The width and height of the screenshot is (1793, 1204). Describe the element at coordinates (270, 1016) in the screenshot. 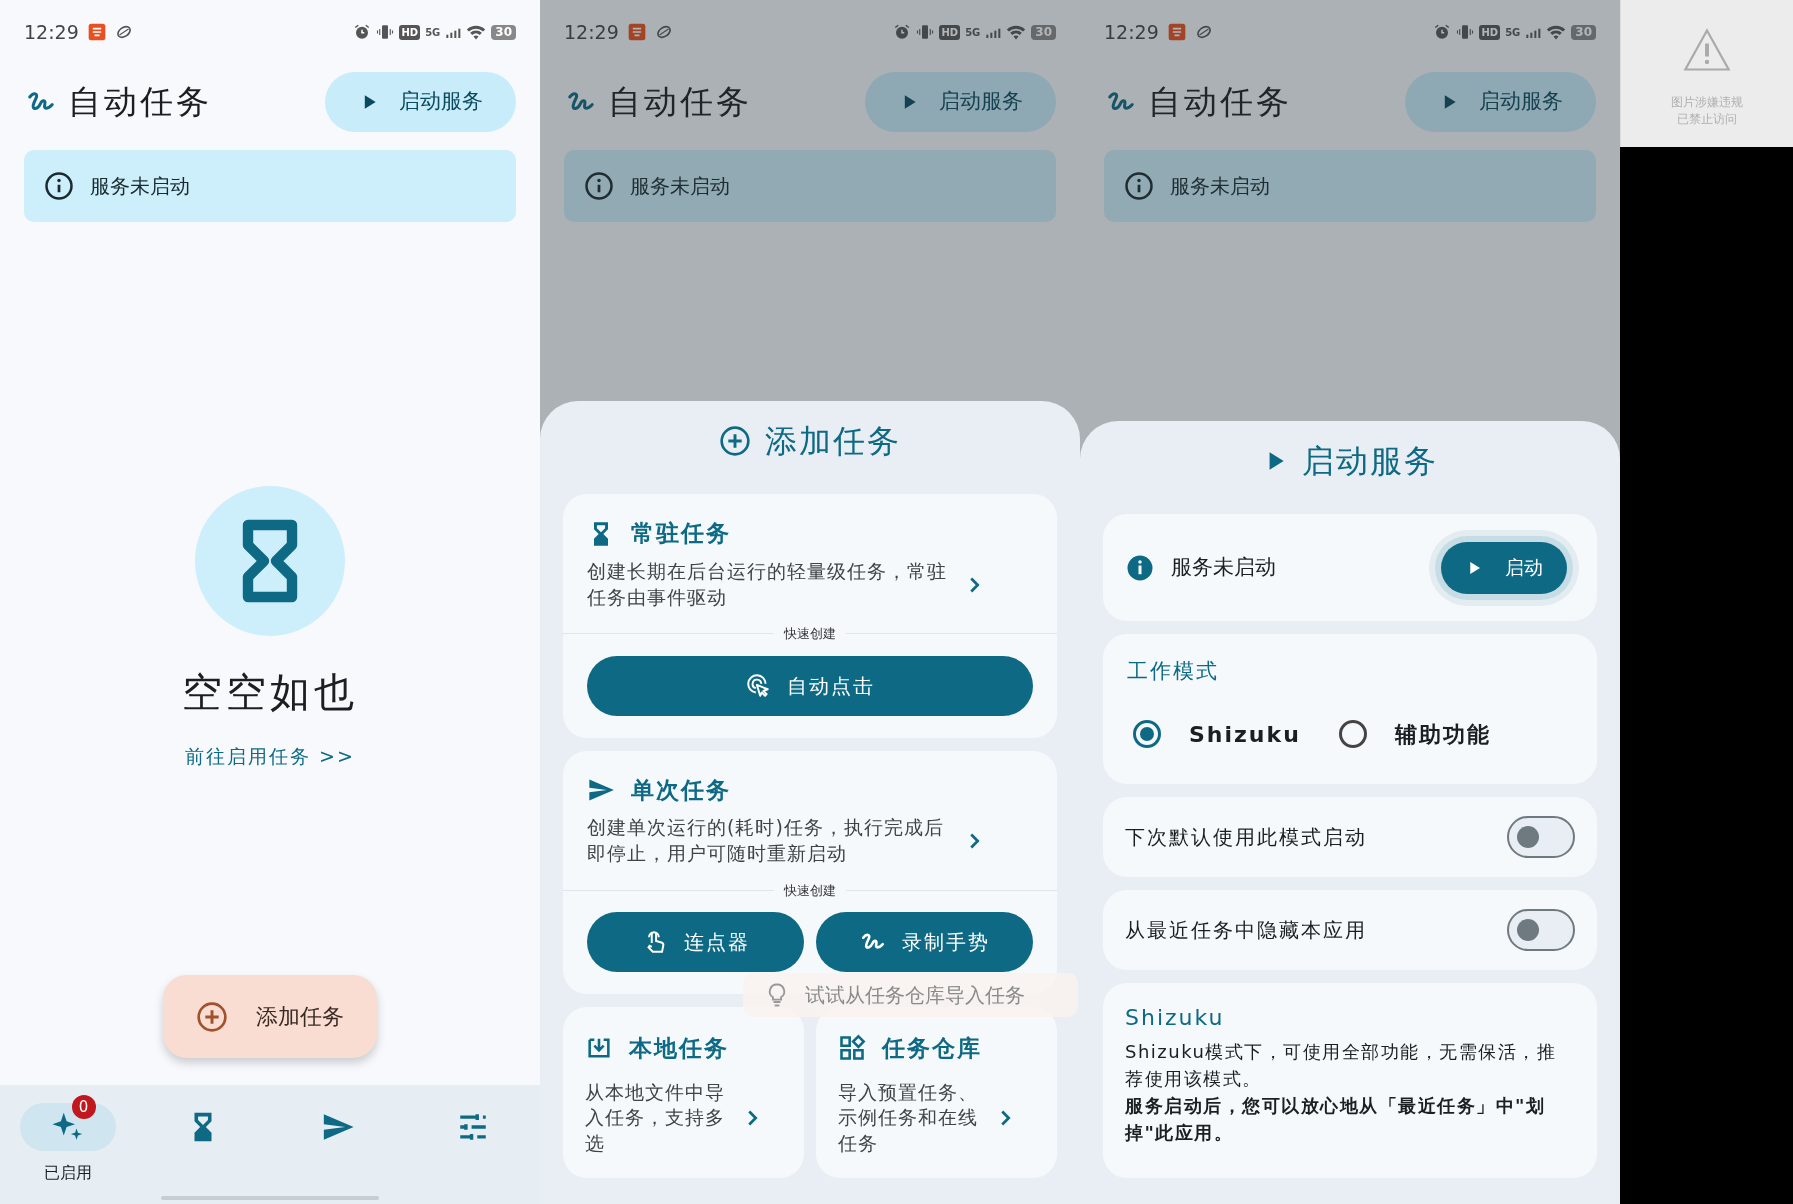

I see `add-task-button: 添加任务` at that location.